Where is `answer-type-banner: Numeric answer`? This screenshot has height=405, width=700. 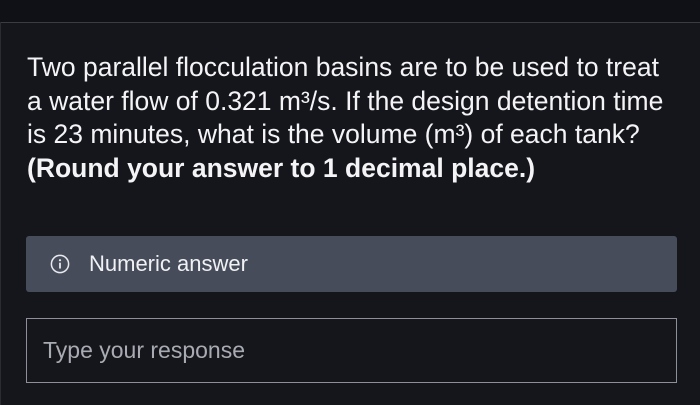
answer-type-banner: Numeric answer is located at coordinates (351, 264).